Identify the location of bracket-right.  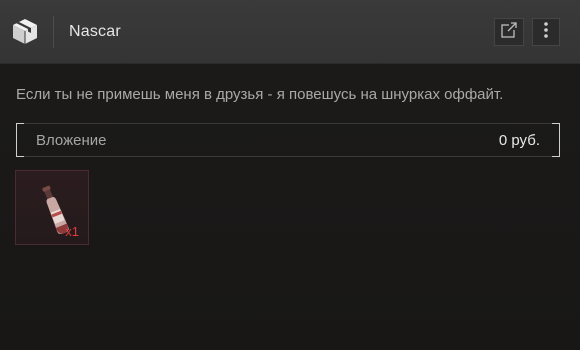
(556, 140).